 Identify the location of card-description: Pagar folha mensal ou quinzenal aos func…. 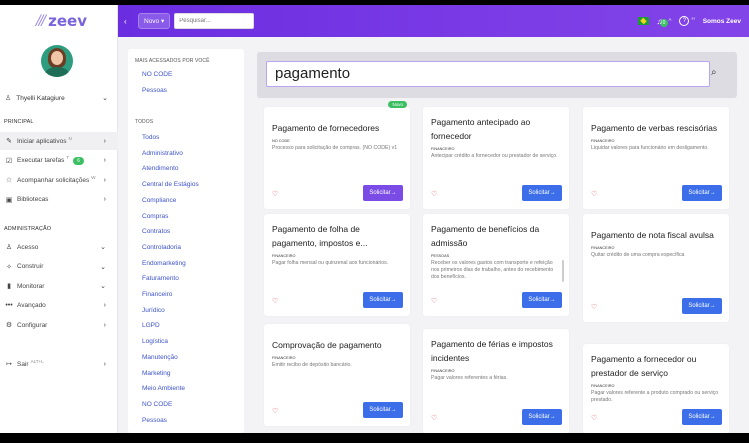
(330, 263).